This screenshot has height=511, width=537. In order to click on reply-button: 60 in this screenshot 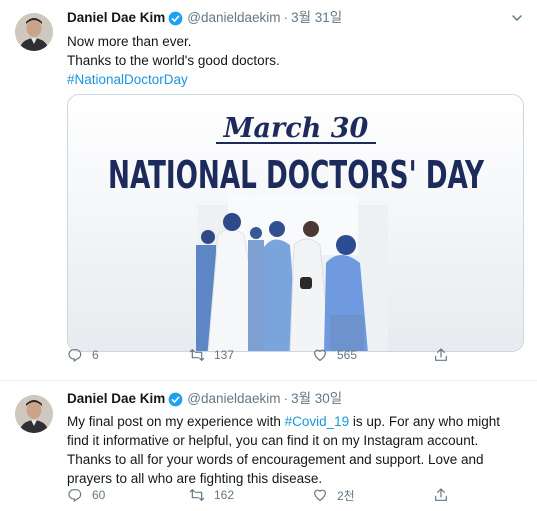, I will do `click(86, 495)`.